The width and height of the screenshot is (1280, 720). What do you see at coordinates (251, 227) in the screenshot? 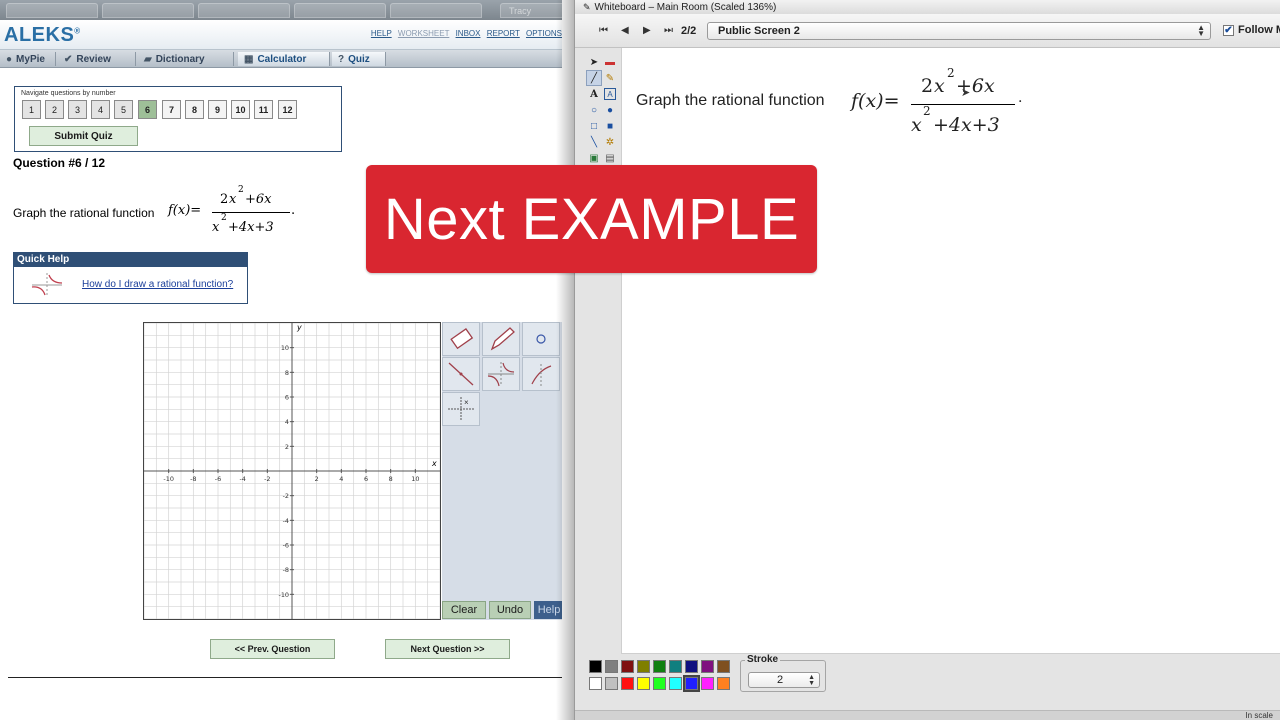
I see `denominator-rest: +4x+3` at bounding box center [251, 227].